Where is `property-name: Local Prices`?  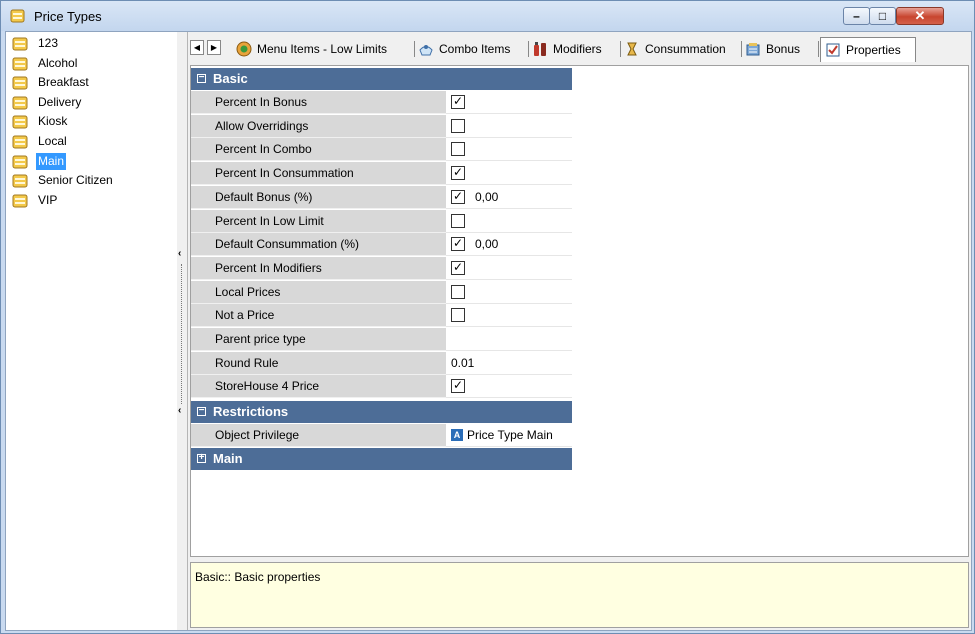 property-name: Local Prices is located at coordinates (248, 291).